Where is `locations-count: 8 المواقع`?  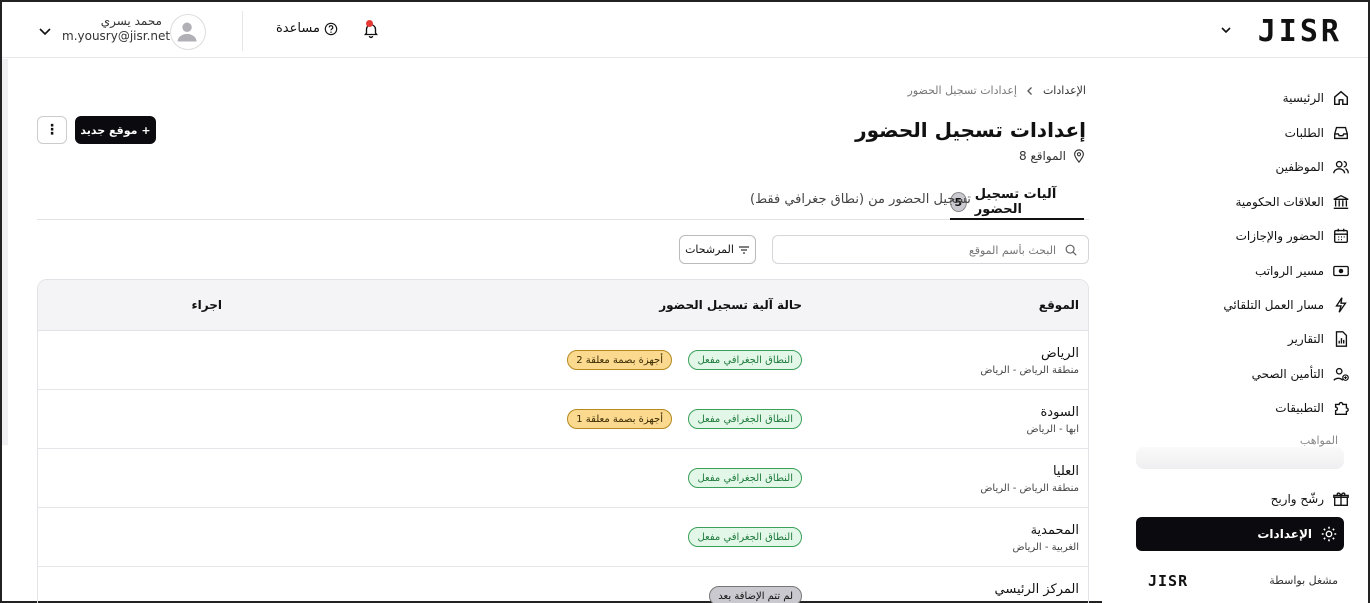
locations-count: 8 المواقع is located at coordinates (1052, 156).